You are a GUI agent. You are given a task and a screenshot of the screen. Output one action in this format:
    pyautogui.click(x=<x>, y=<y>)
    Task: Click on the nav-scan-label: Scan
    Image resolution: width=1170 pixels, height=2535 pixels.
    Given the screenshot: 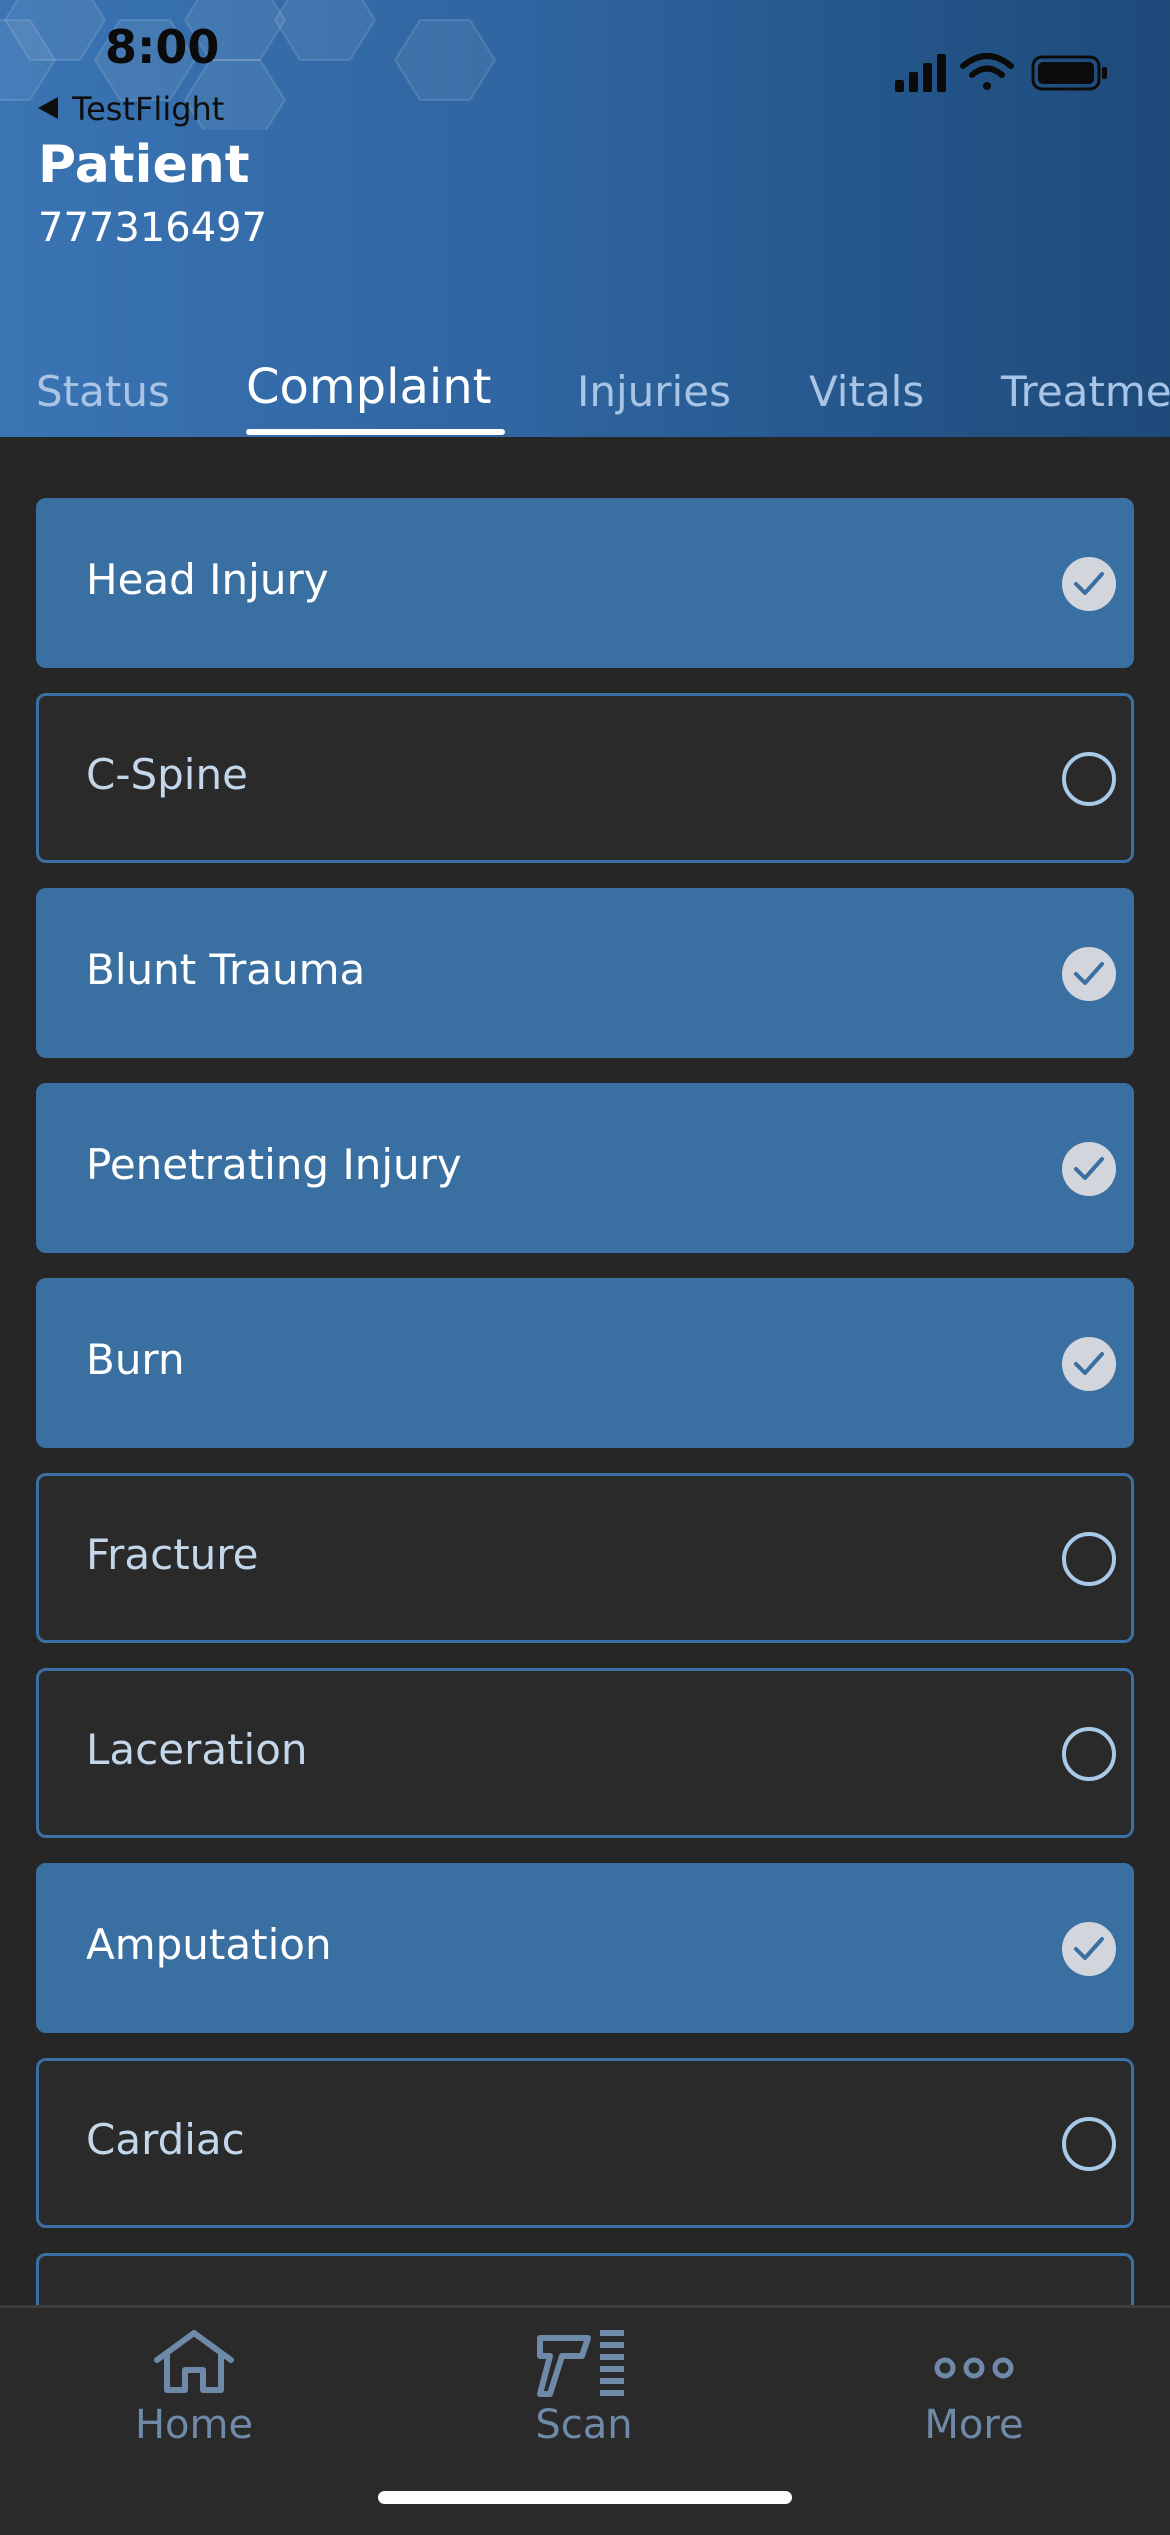 What is the action you would take?
    pyautogui.click(x=584, y=2425)
    